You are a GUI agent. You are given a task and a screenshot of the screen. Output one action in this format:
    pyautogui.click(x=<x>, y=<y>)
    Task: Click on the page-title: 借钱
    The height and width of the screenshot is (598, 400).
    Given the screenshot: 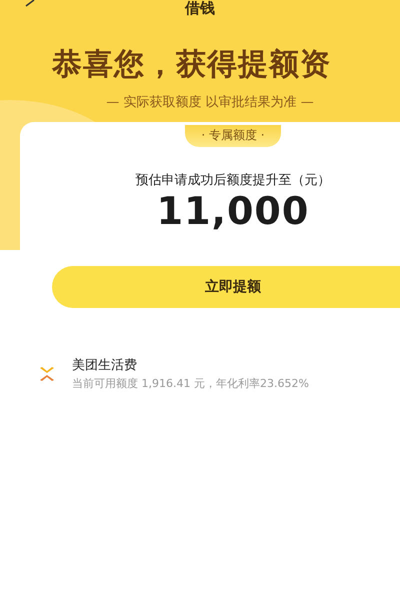 What is the action you would take?
    pyautogui.click(x=200, y=8)
    